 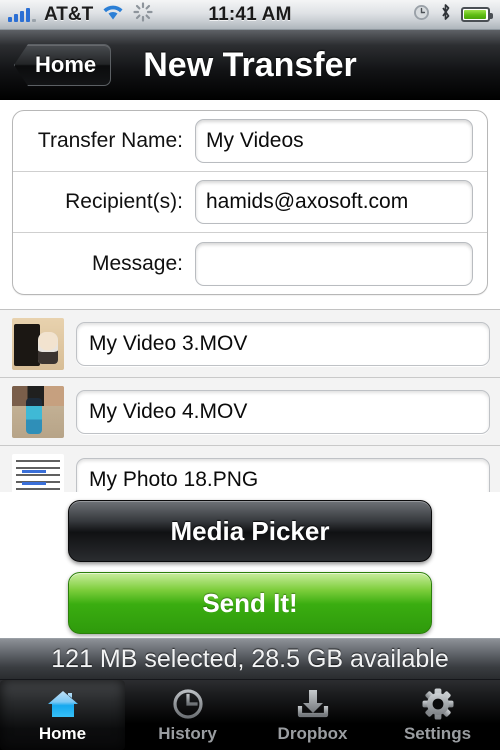 What do you see at coordinates (62, 733) in the screenshot?
I see `tab-label: Home` at bounding box center [62, 733].